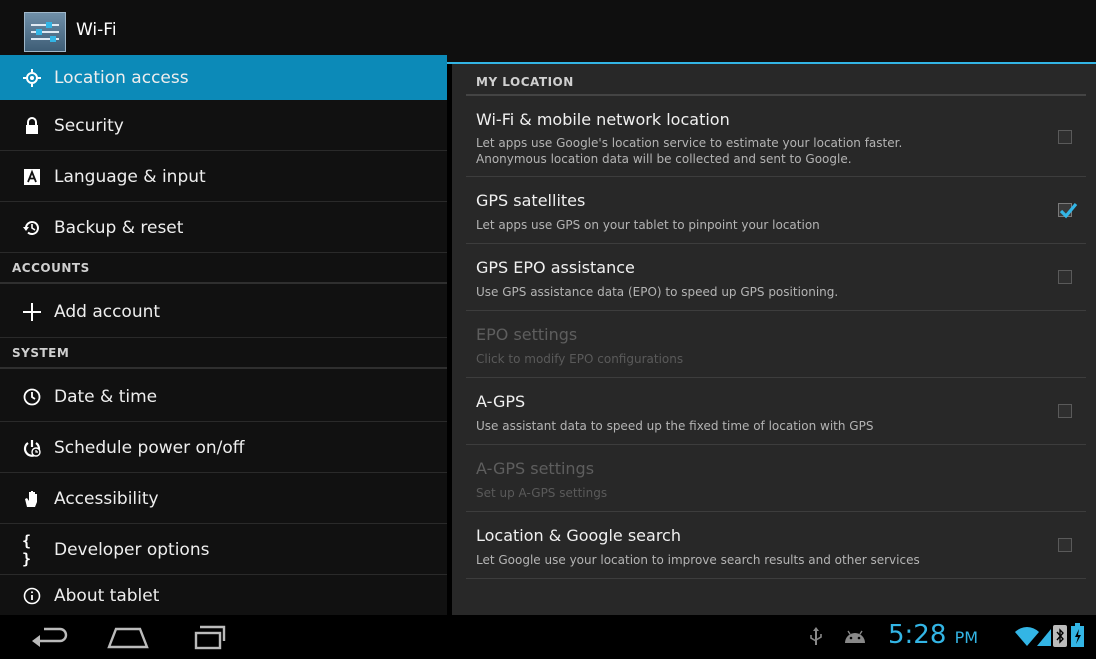 The height and width of the screenshot is (659, 1096). What do you see at coordinates (223, 77) in the screenshot?
I see `sidebar-item-location-access: Location access` at bounding box center [223, 77].